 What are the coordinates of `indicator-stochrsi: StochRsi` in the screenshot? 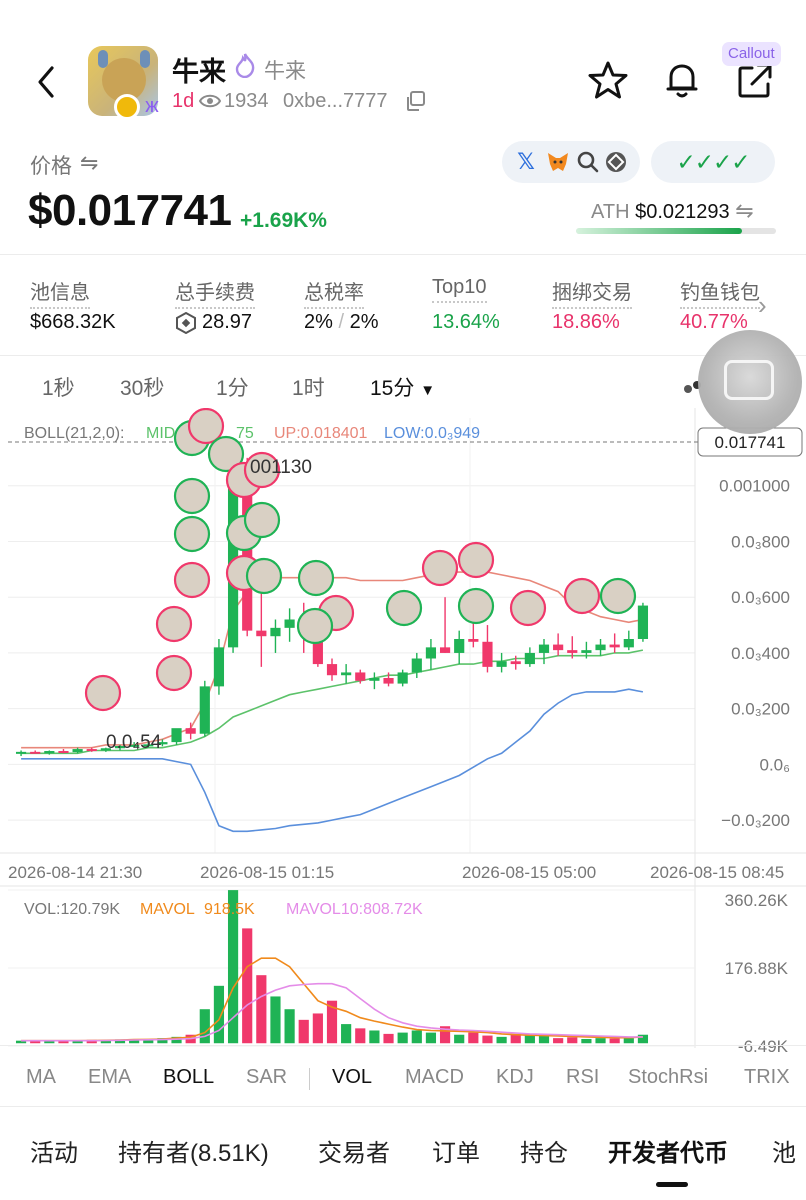 It's located at (668, 1077).